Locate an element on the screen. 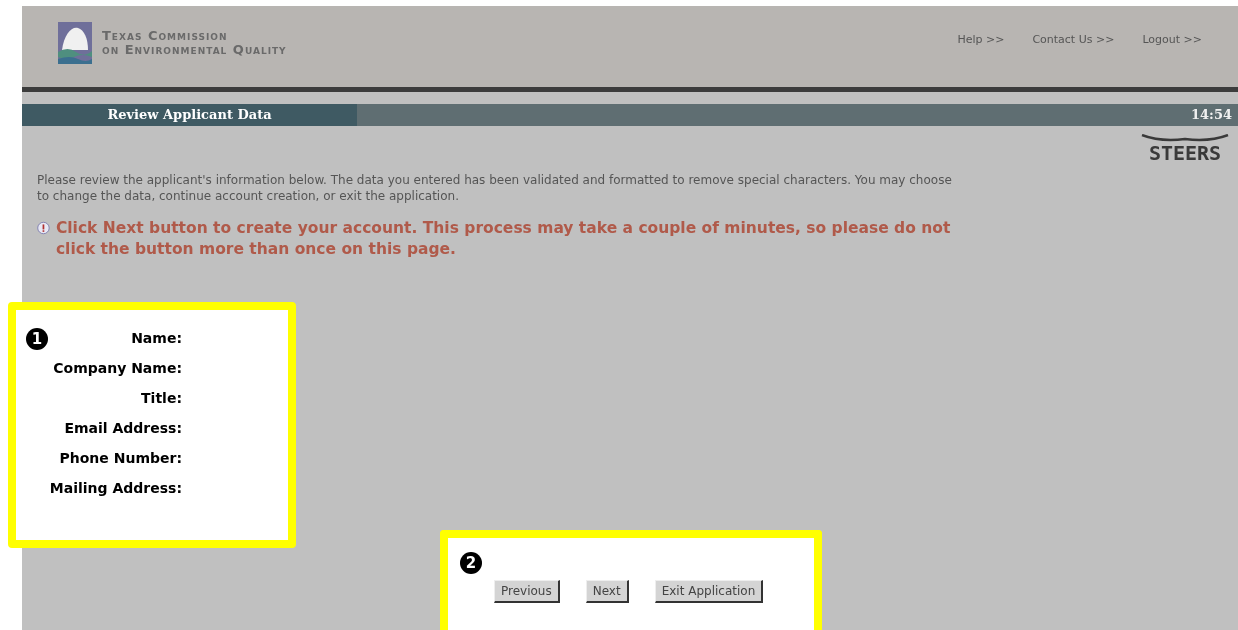  logo-text: Texas Commission is located at coordinates (165, 36).